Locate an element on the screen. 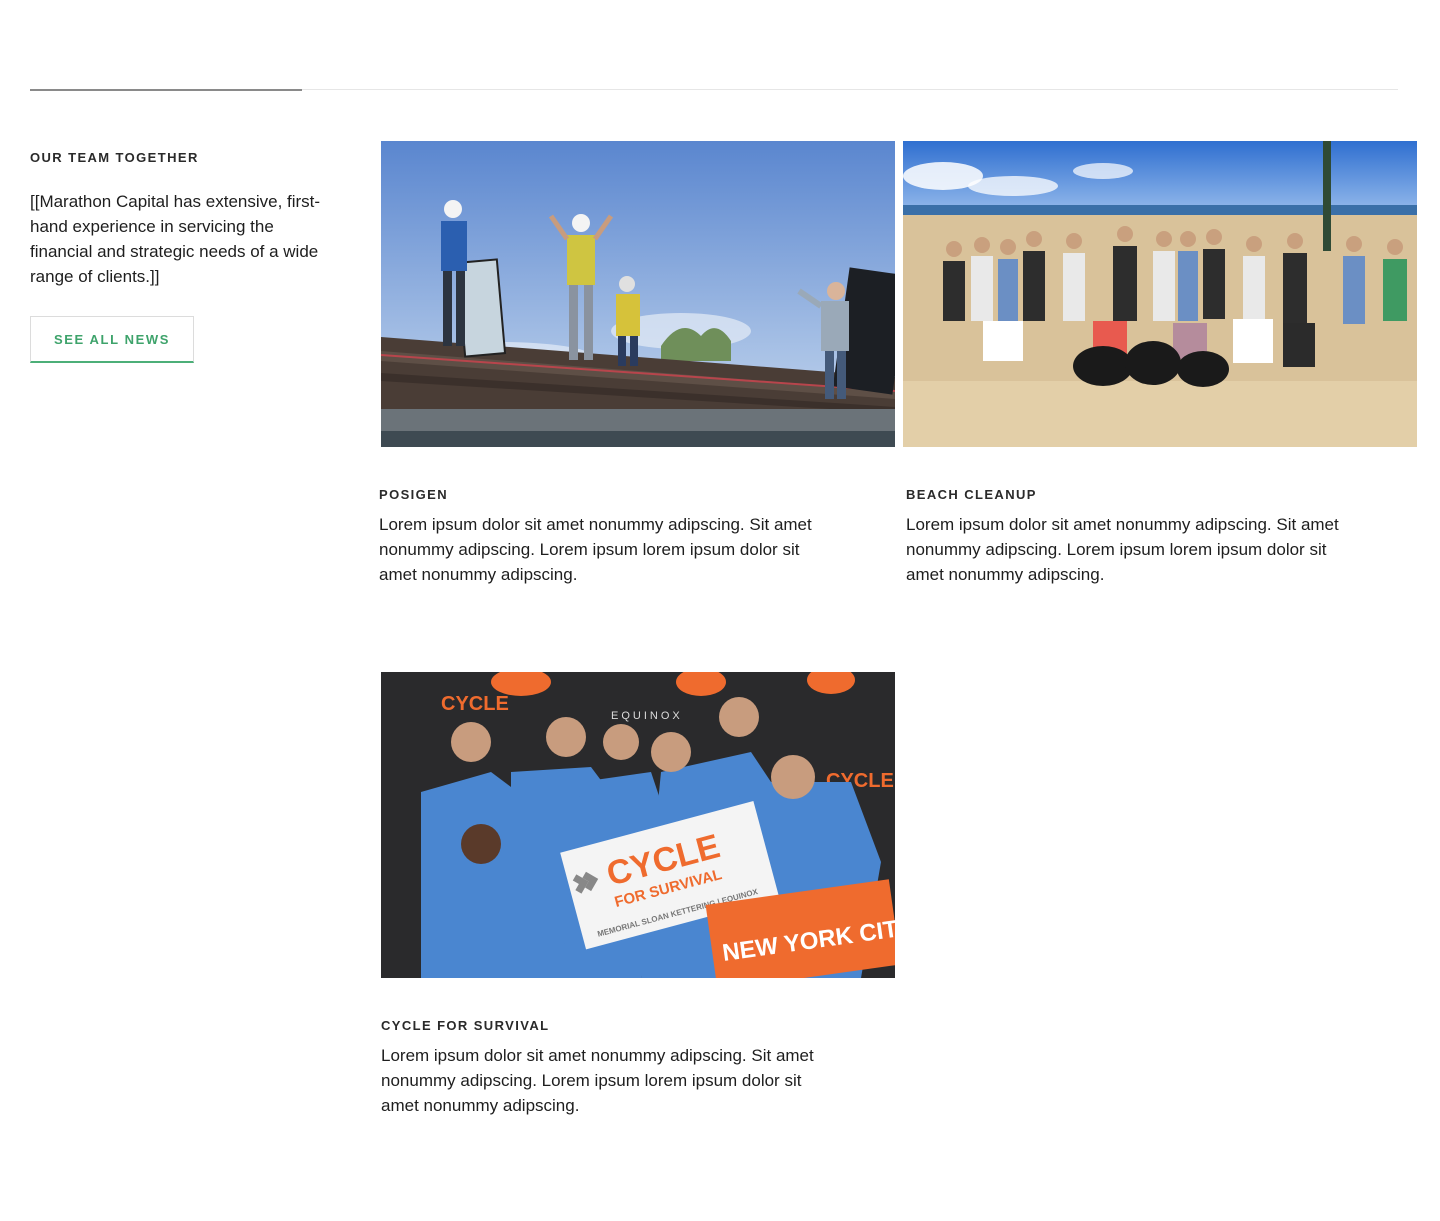  news-card-title: BEACH CLEANUP is located at coordinates (971, 494).